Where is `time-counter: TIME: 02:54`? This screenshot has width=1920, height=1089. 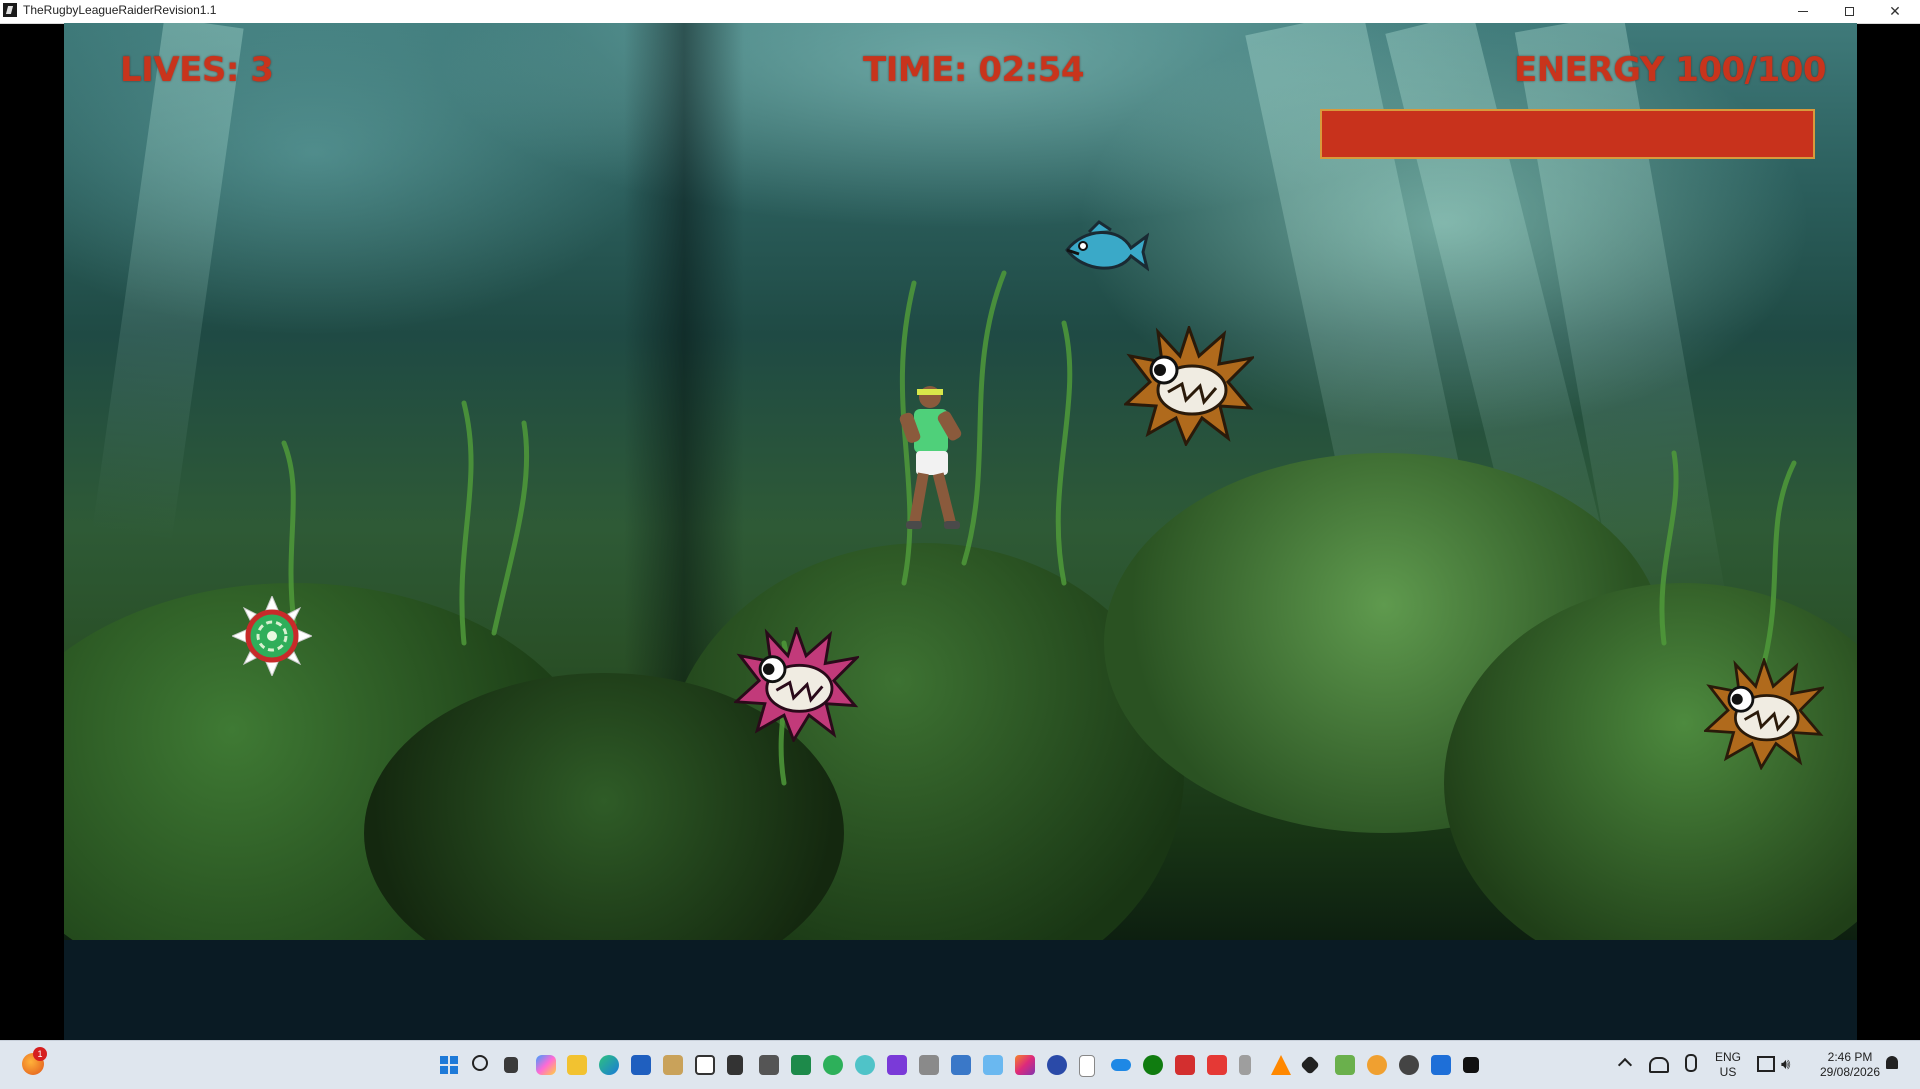 time-counter: TIME: 02:54 is located at coordinates (974, 70).